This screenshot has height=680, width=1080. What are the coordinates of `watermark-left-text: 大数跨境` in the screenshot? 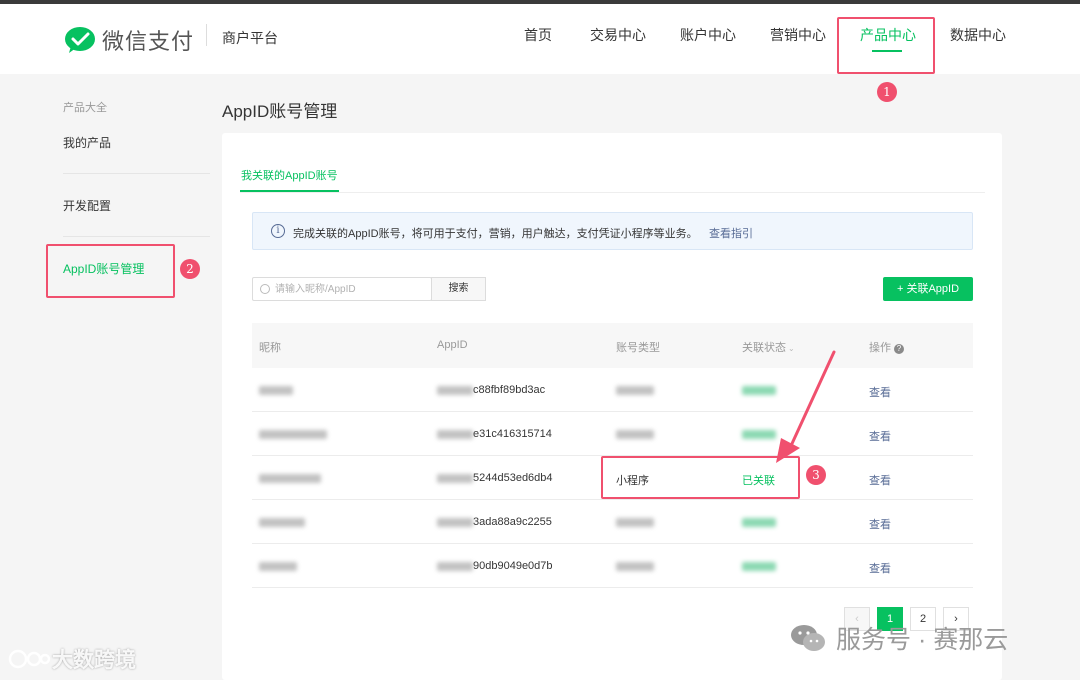 It's located at (94, 660).